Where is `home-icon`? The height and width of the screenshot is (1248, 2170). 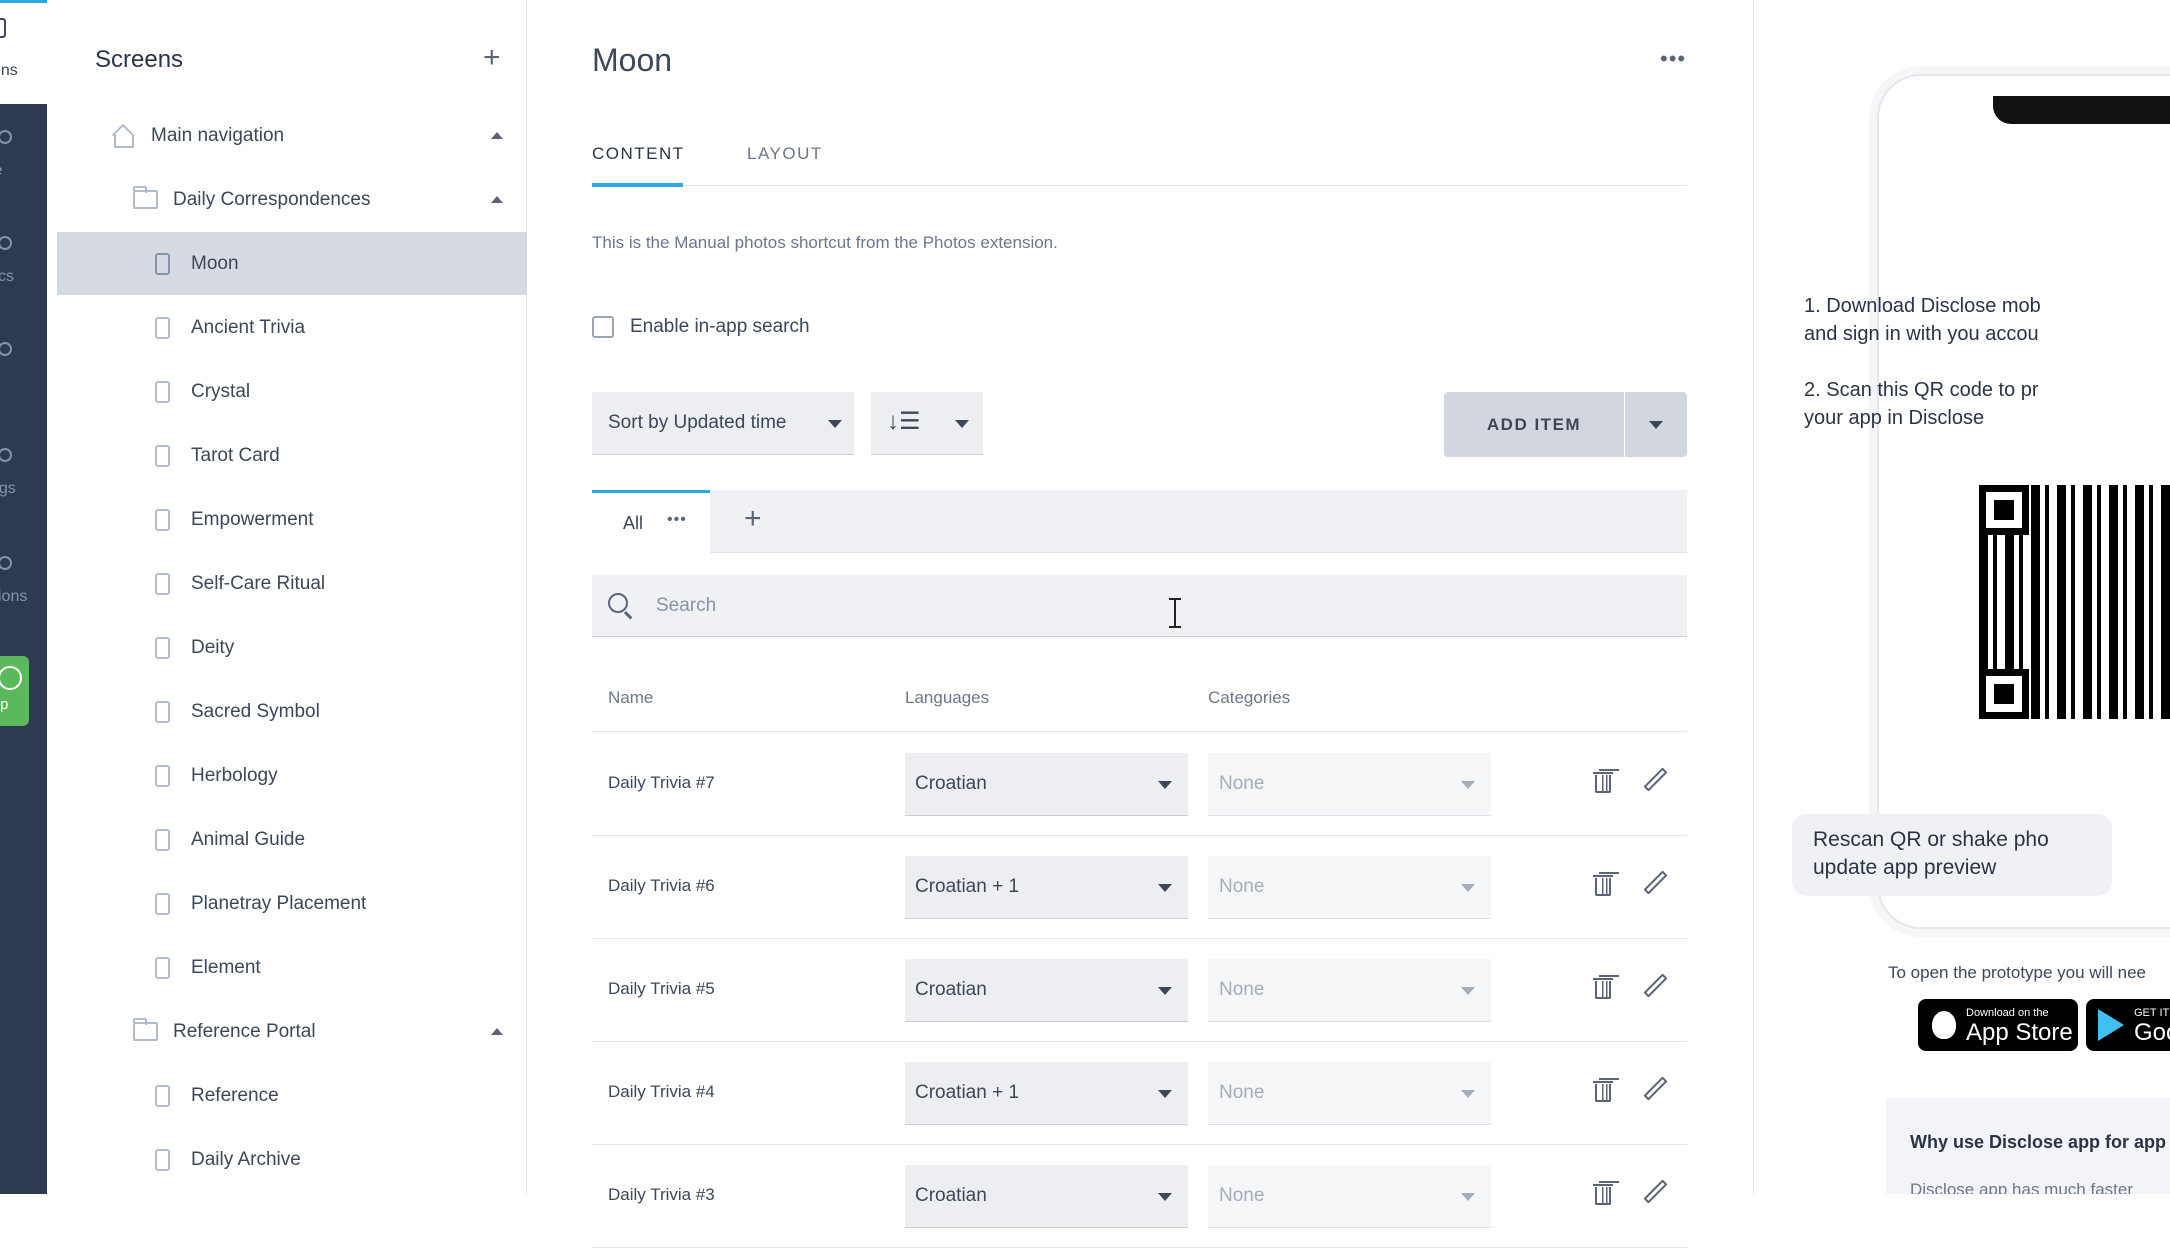
home-icon is located at coordinates (123, 136).